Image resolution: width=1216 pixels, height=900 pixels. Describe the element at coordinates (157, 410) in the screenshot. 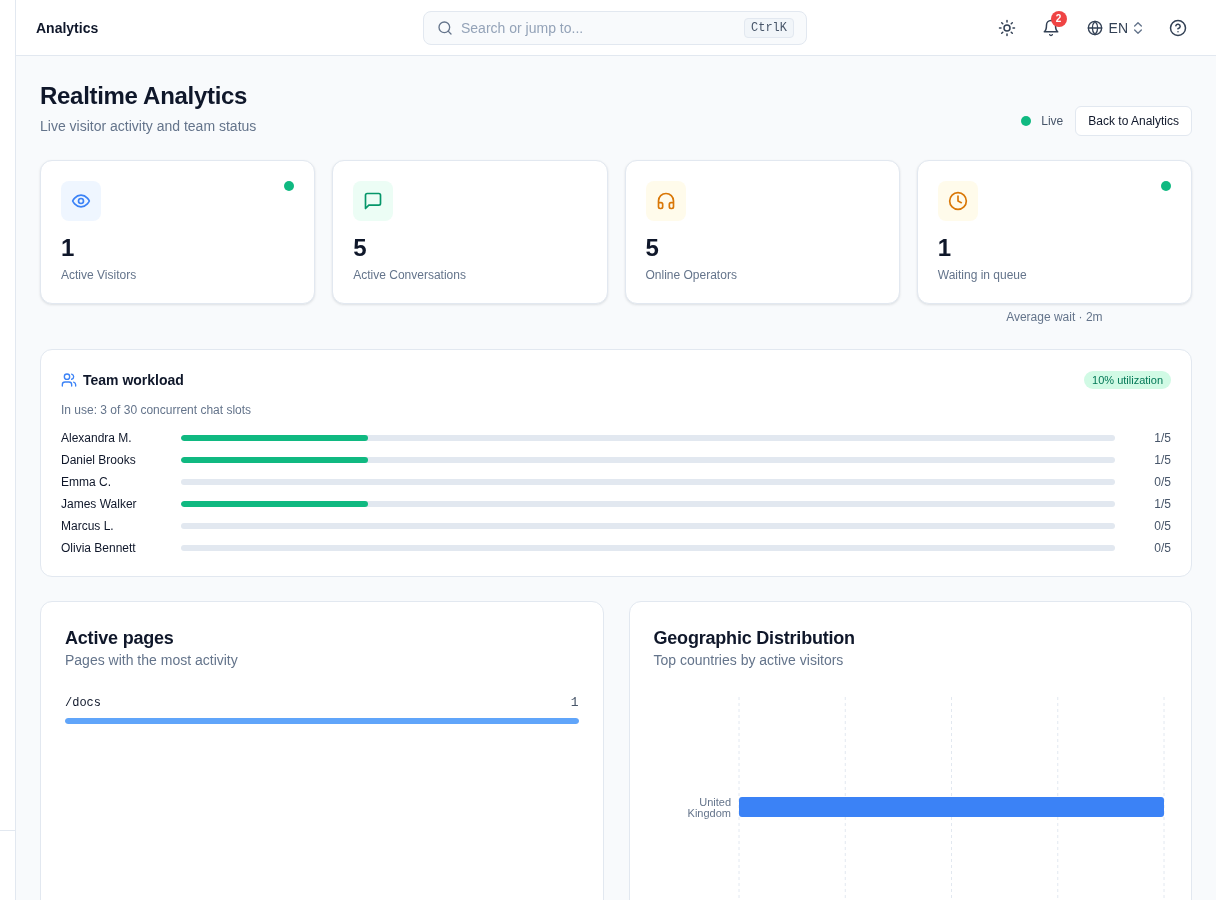

I see `slots-summary: In use: 3 of 30 concurrent chat slots` at that location.